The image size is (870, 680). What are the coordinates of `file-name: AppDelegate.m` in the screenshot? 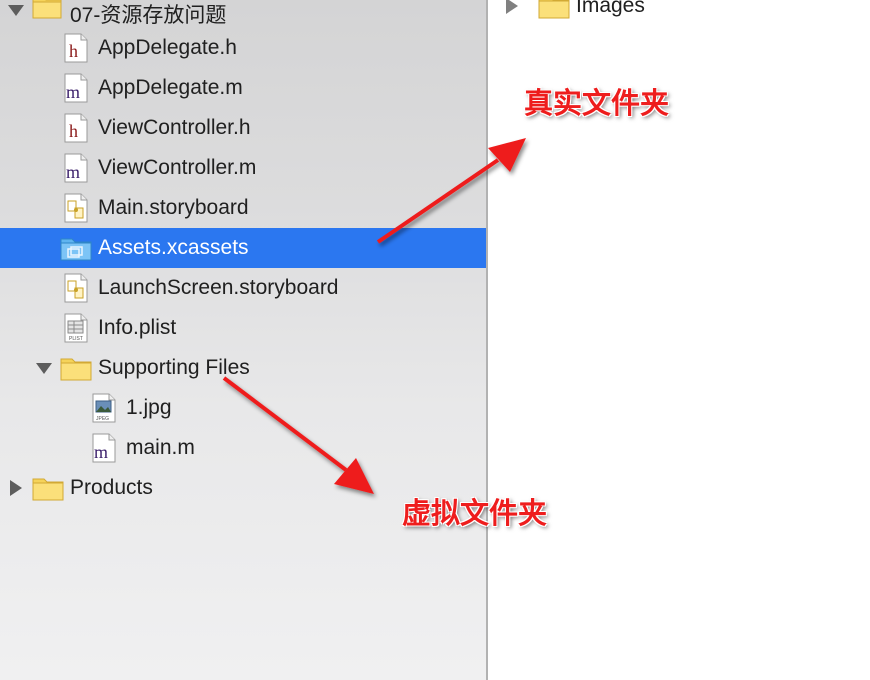 It's located at (170, 87).